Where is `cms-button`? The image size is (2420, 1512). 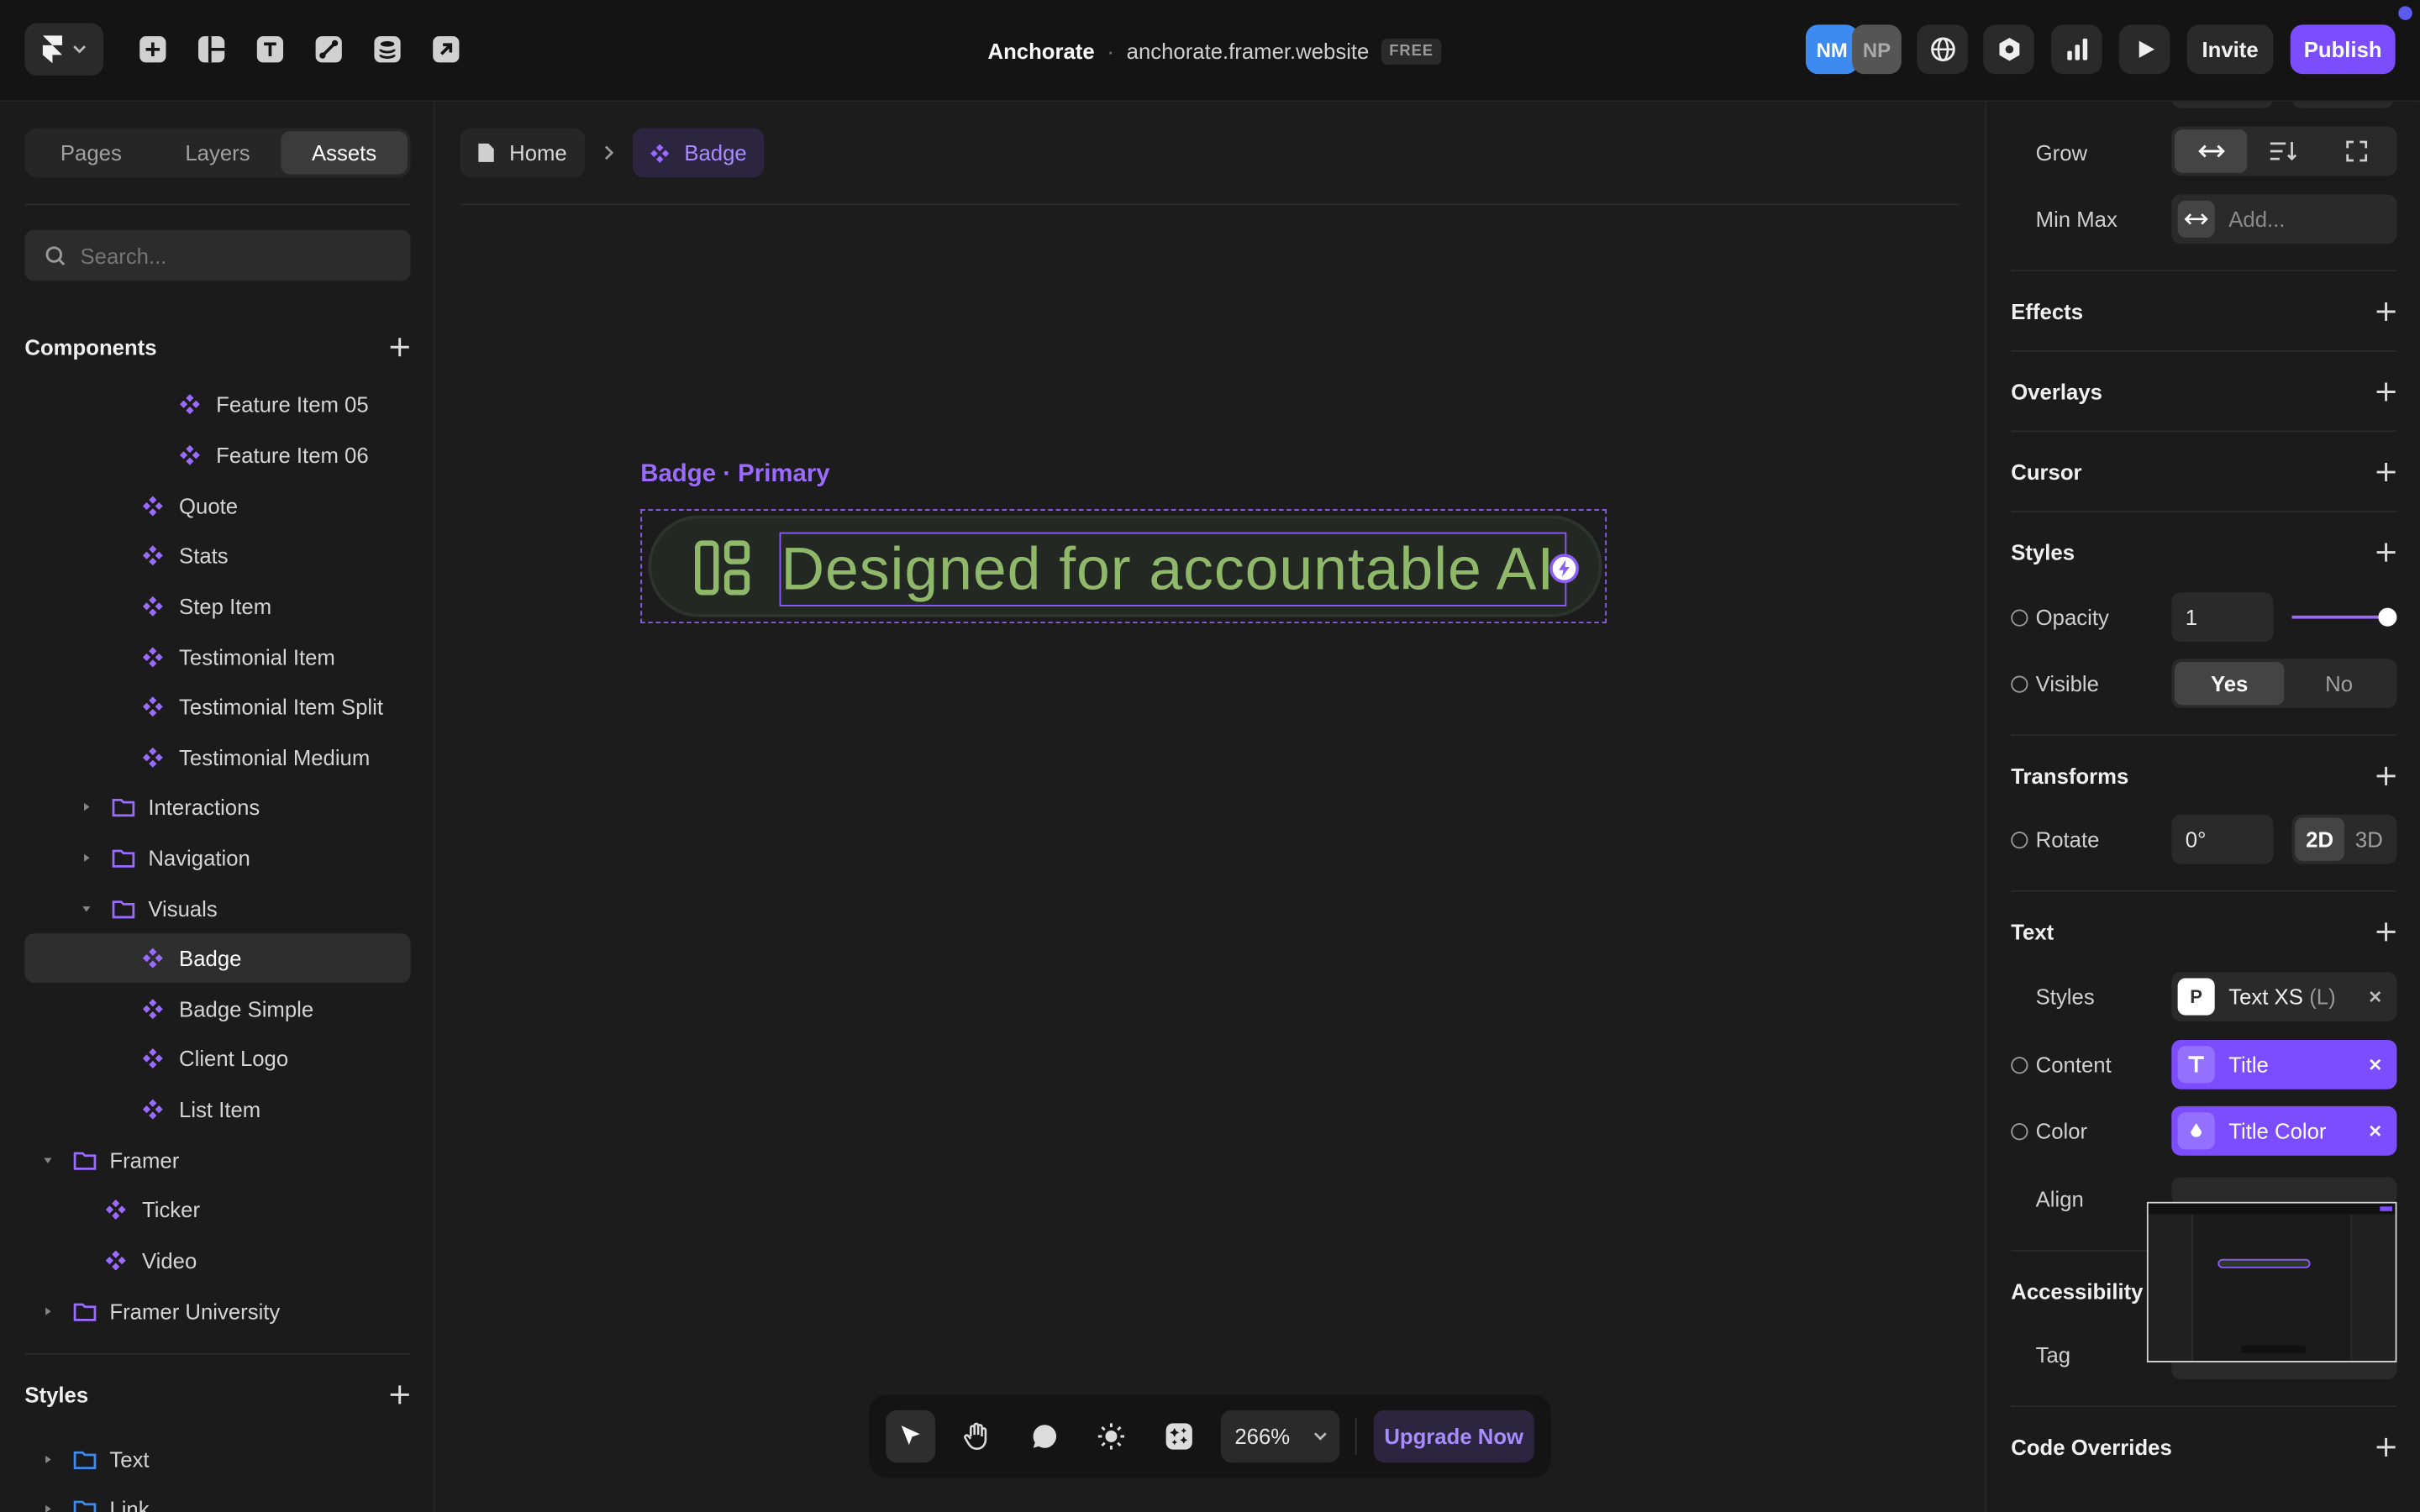
cms-button is located at coordinates (387, 49).